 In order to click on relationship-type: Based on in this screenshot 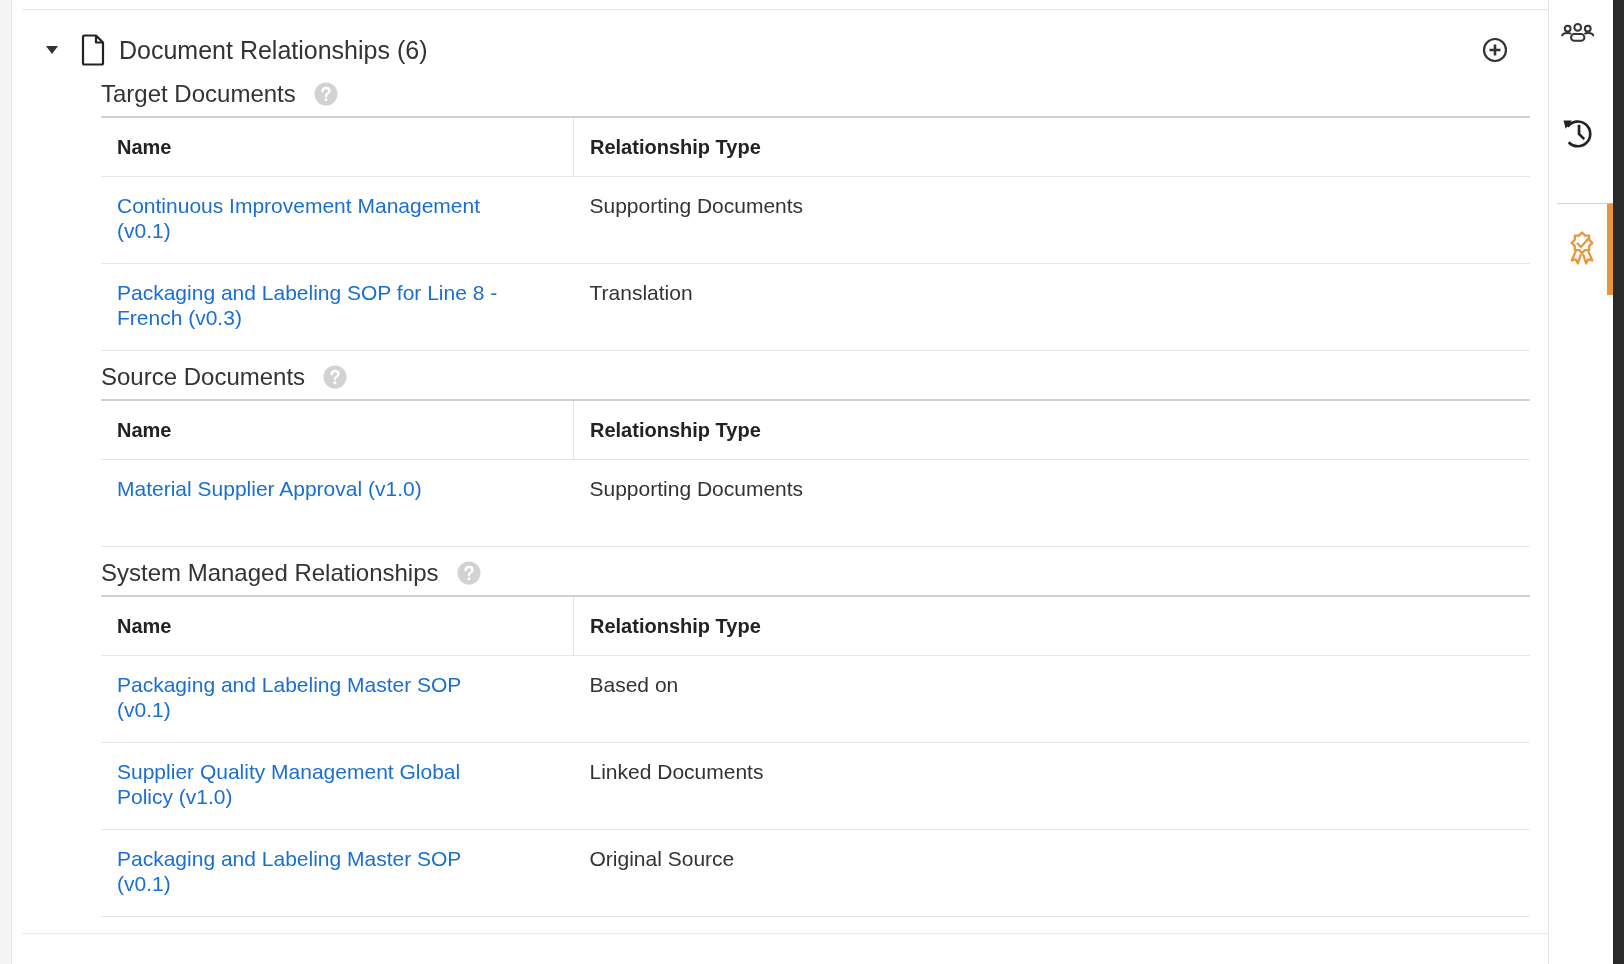, I will do `click(634, 684)`.